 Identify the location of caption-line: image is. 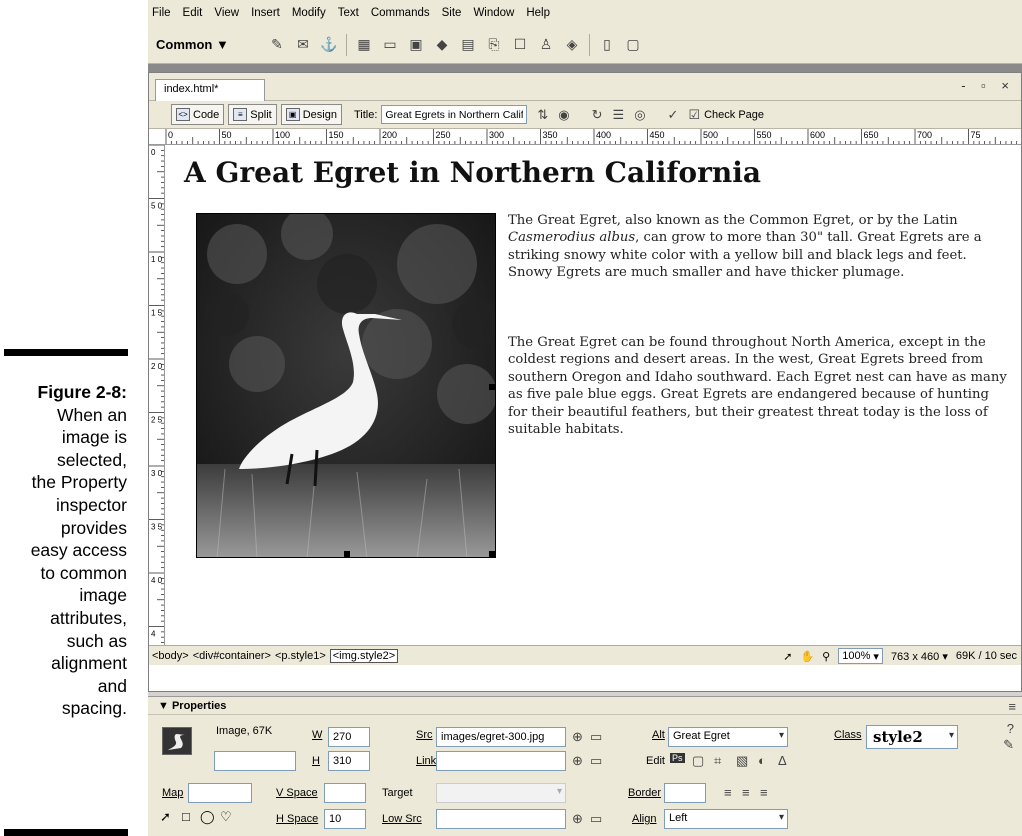
(94, 437).